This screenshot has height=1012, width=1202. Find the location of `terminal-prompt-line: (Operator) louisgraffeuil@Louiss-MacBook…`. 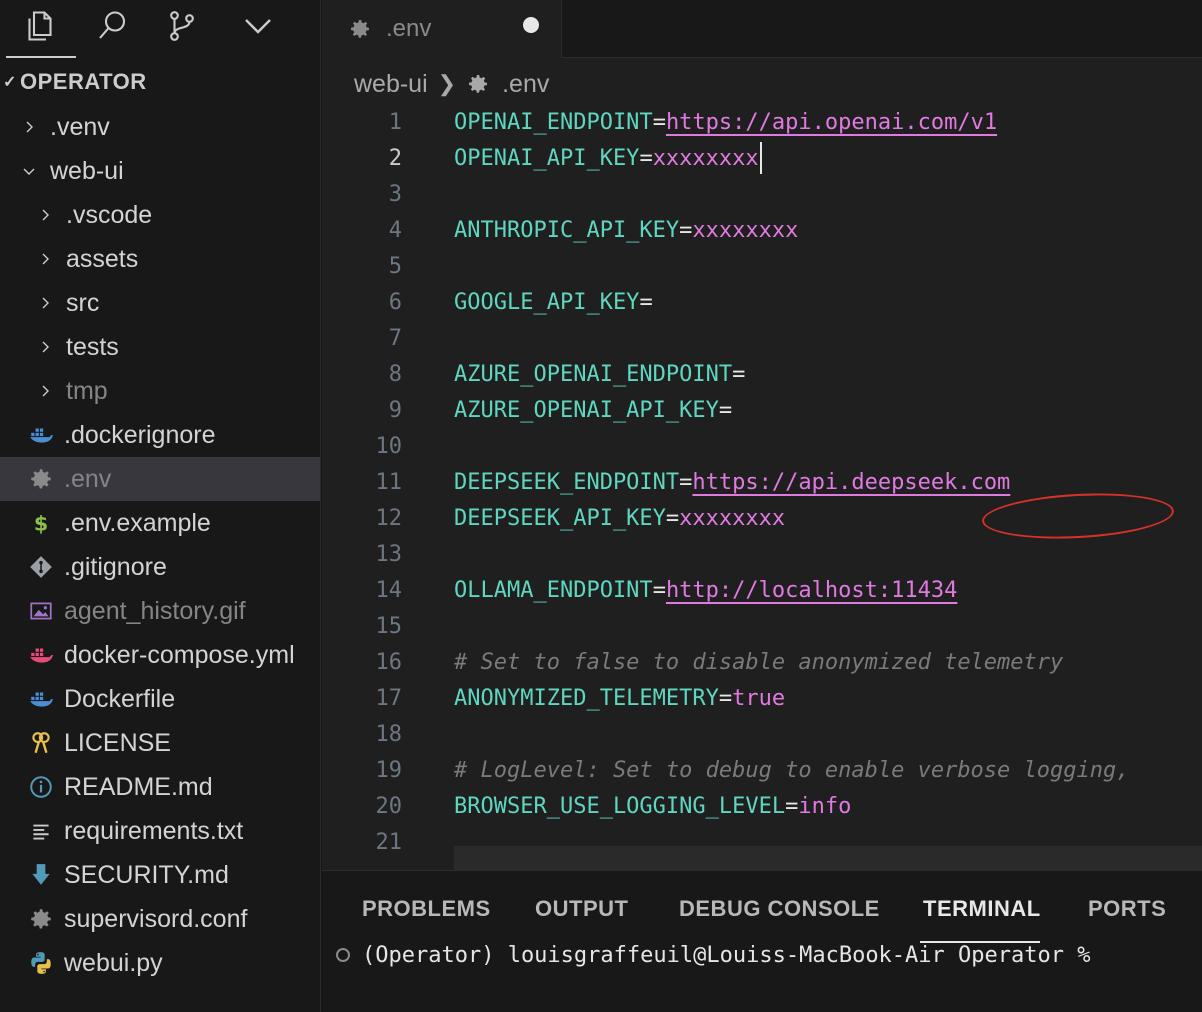

terminal-prompt-line: (Operator) louisgraffeuil@Louiss-MacBook… is located at coordinates (713, 955).